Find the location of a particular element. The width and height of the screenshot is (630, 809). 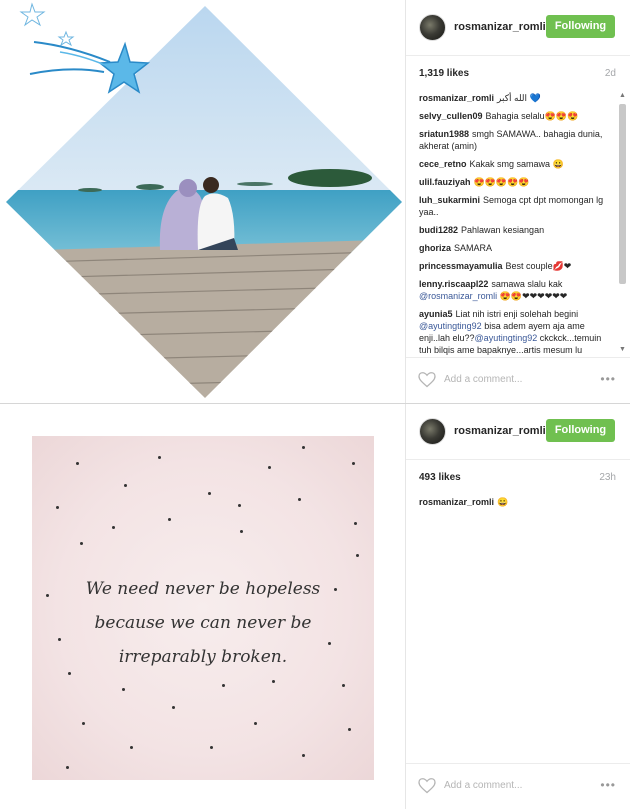

likes-row: 1,319 likes 2d is located at coordinates (517, 75).